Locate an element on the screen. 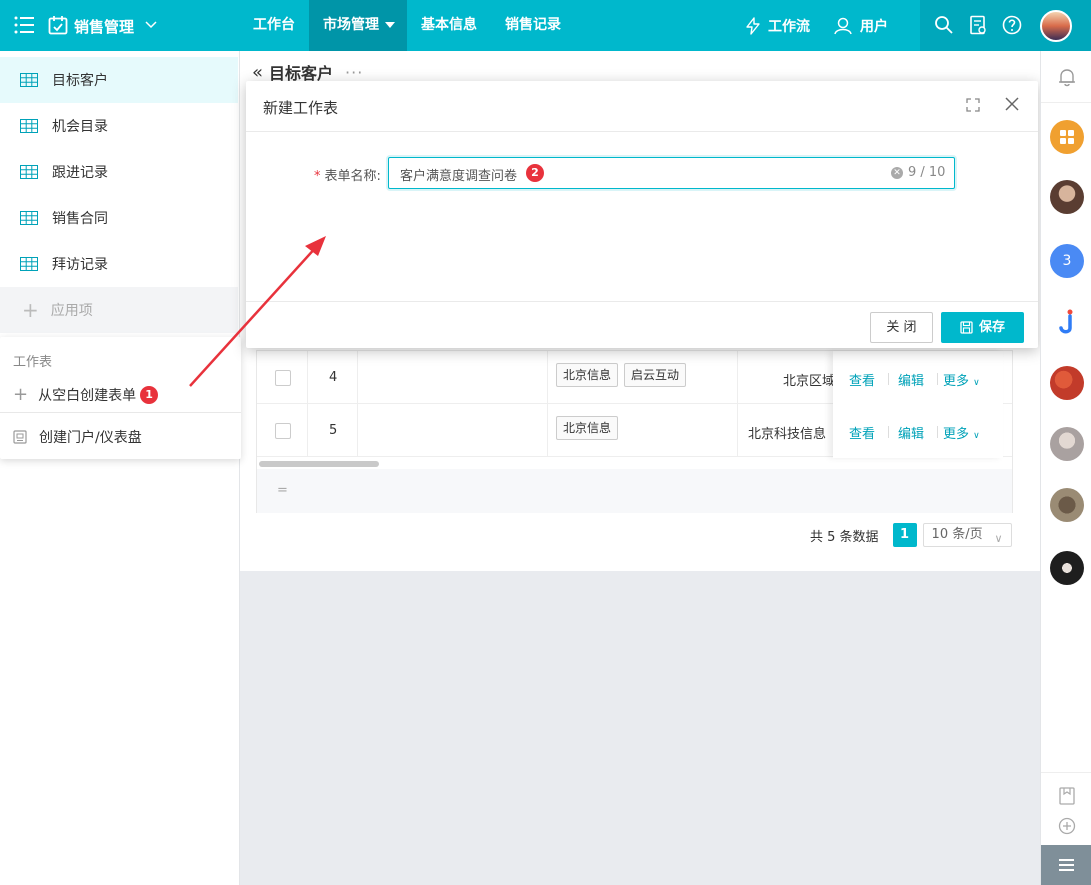  step-badge: 1 is located at coordinates (149, 395).